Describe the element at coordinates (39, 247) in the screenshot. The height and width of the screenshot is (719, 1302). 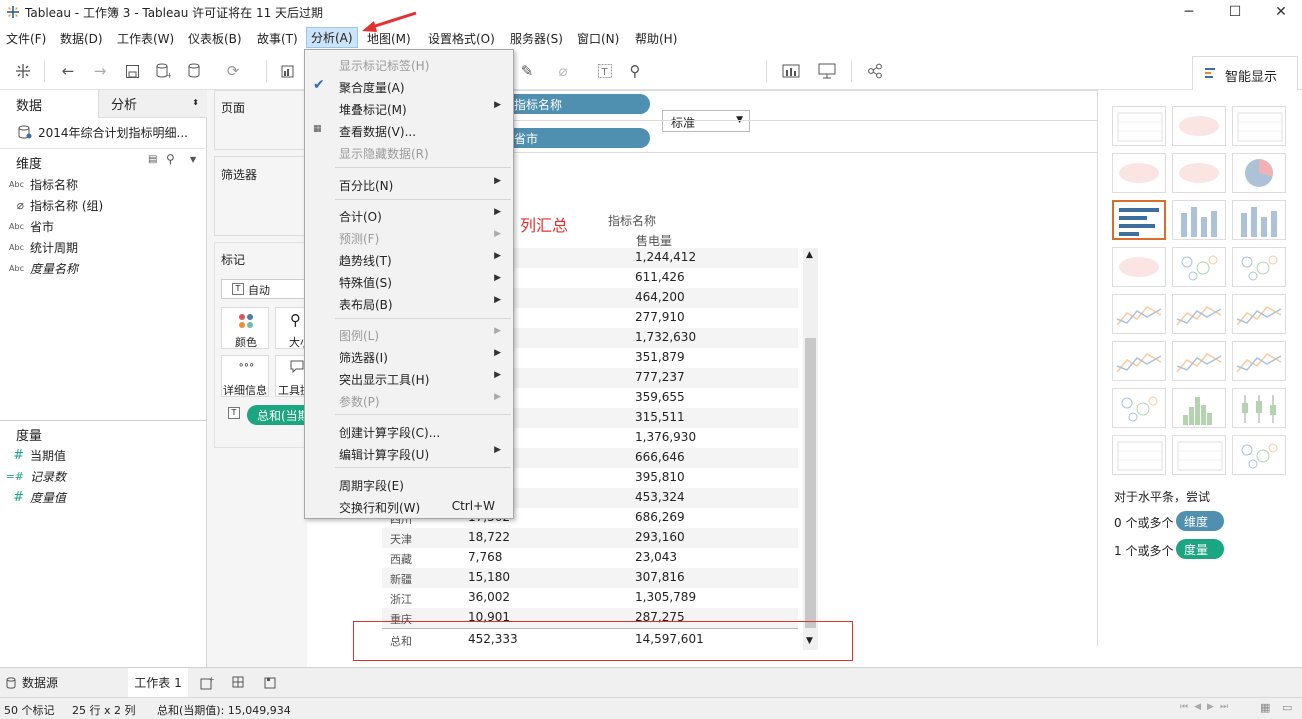
I see `dimension-field: Abc 统计周期` at that location.